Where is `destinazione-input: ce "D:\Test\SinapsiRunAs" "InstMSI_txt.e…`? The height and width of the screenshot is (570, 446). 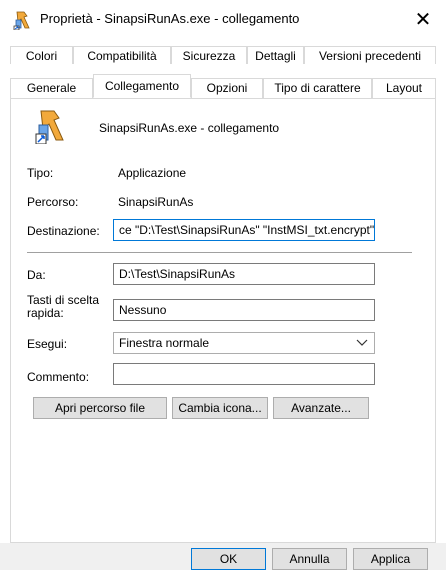
destinazione-input: ce "D:\Test\SinapsiRunAs" "InstMSI_txt.e… is located at coordinates (244, 230).